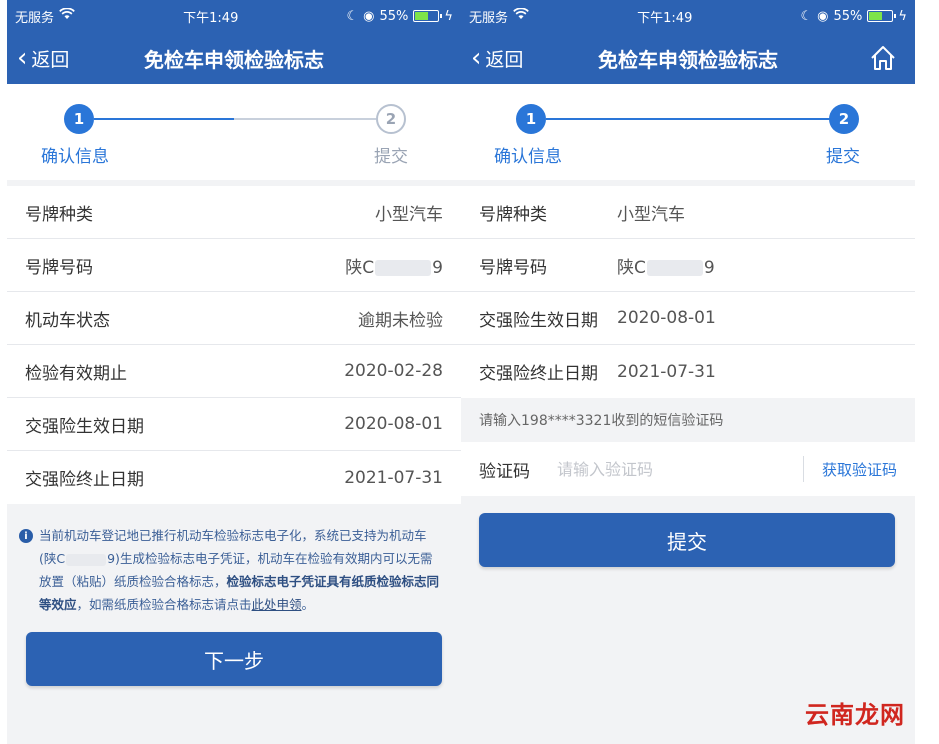 This screenshot has width=939, height=744. What do you see at coordinates (76, 373) in the screenshot?
I see `row-label: 检验有效期止` at bounding box center [76, 373].